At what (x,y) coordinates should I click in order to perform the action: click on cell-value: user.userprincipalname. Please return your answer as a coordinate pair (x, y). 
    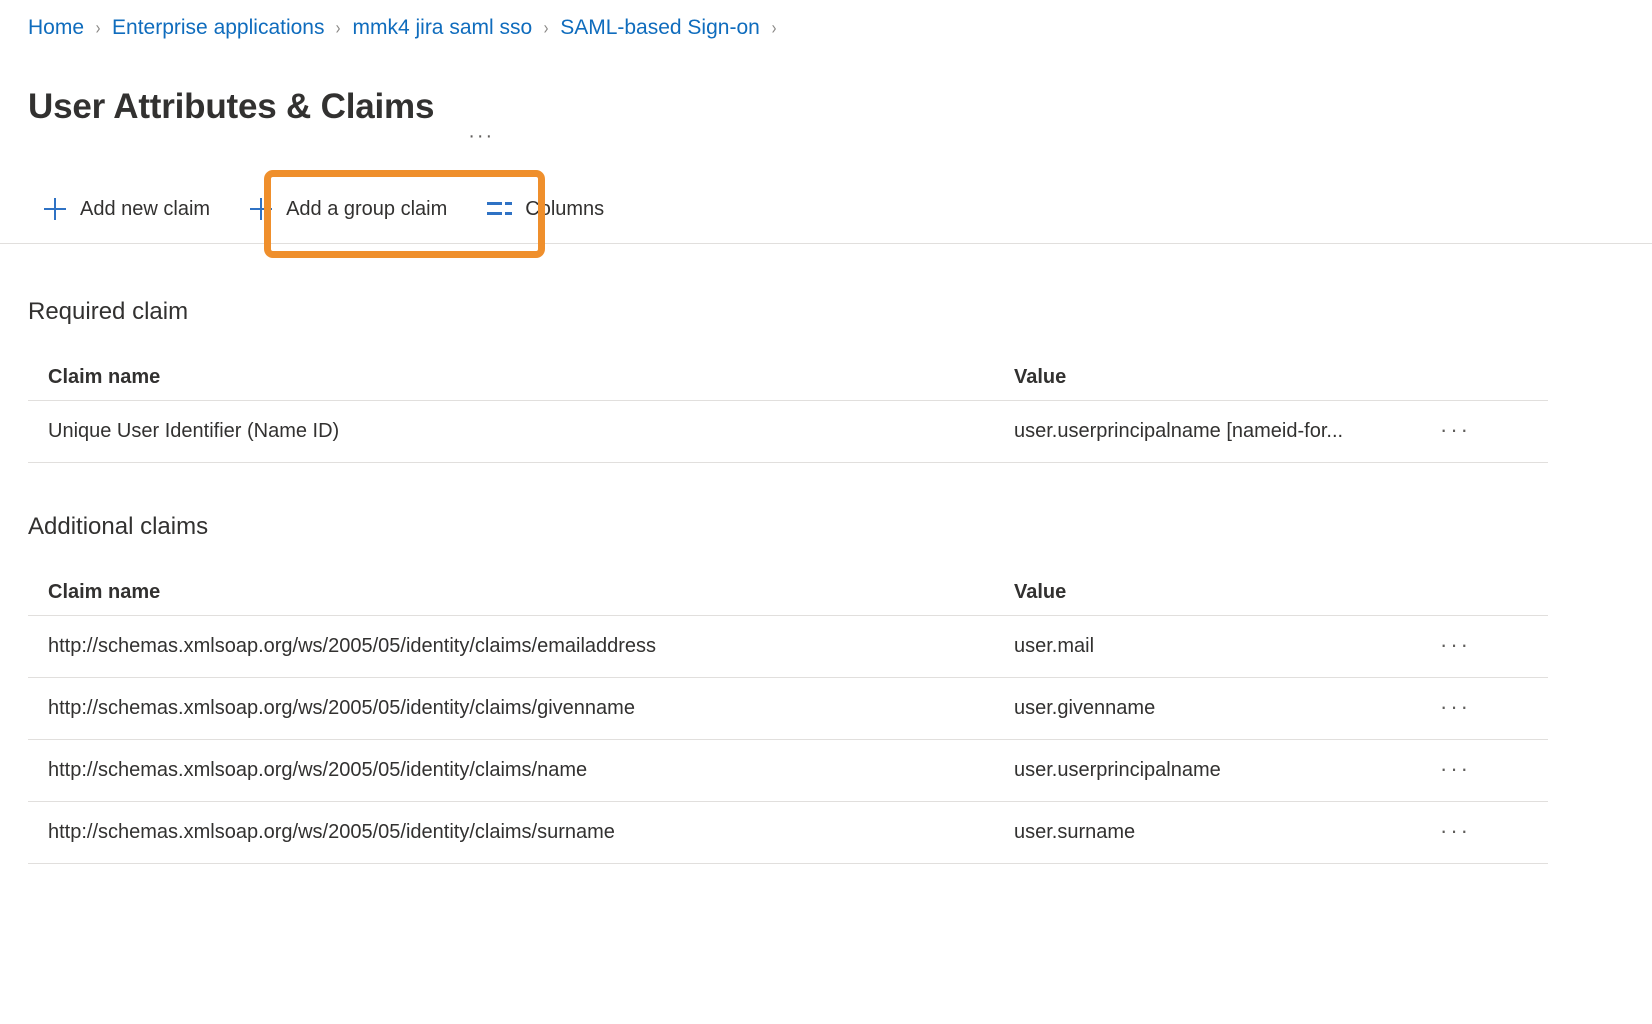
    Looking at the image, I should click on (1203, 770).